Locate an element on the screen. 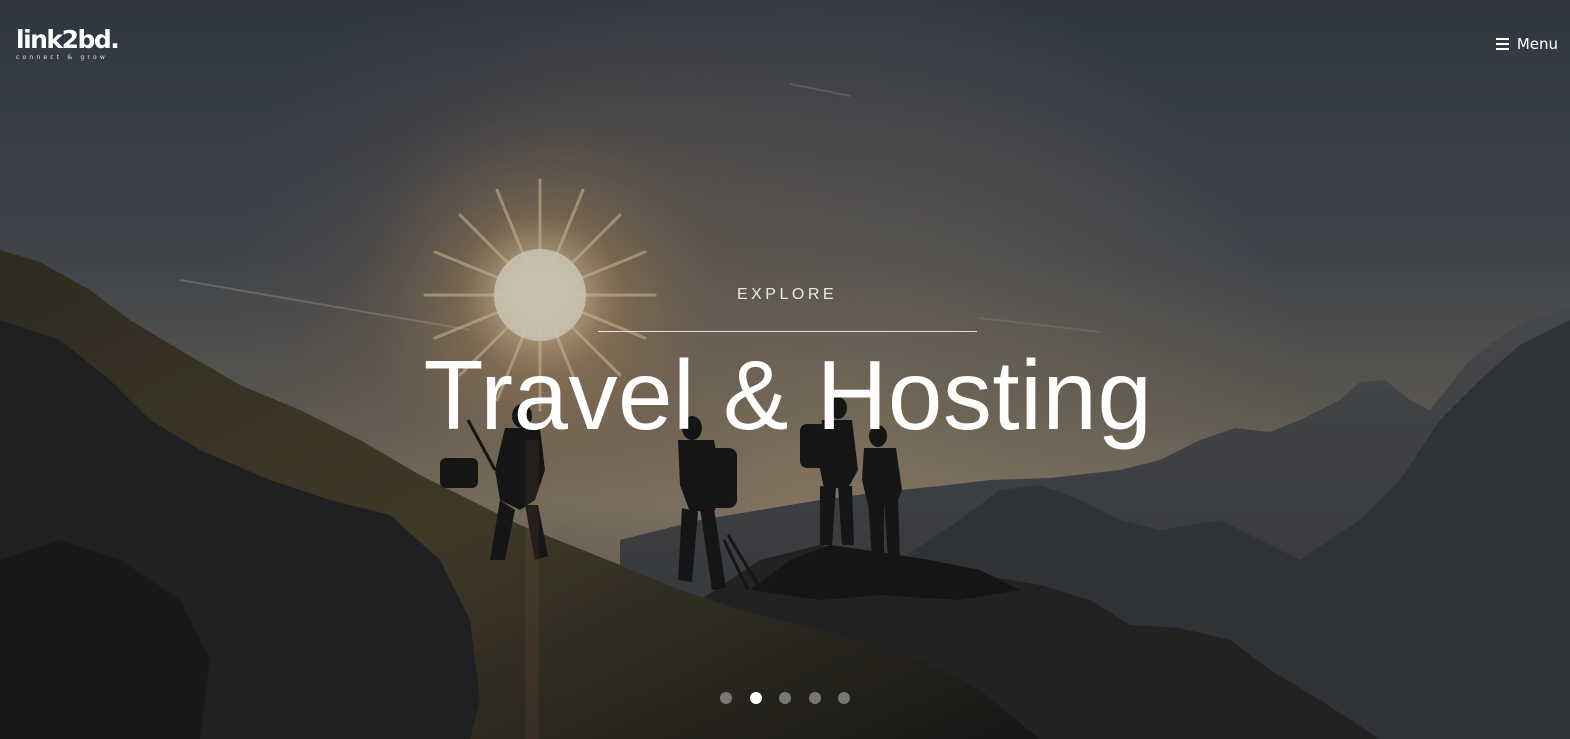  slider-pagination is located at coordinates (794, 698).